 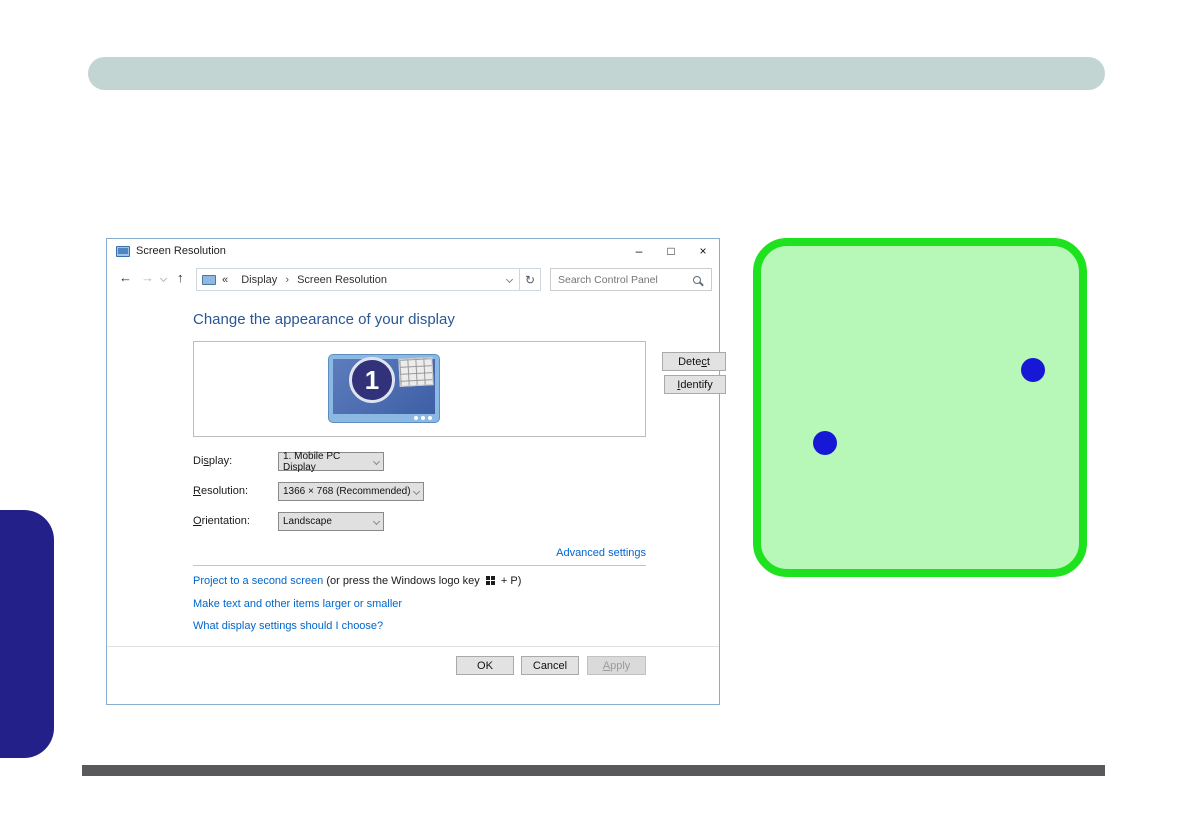 I want to click on monitor-number: 1, so click(x=372, y=379).